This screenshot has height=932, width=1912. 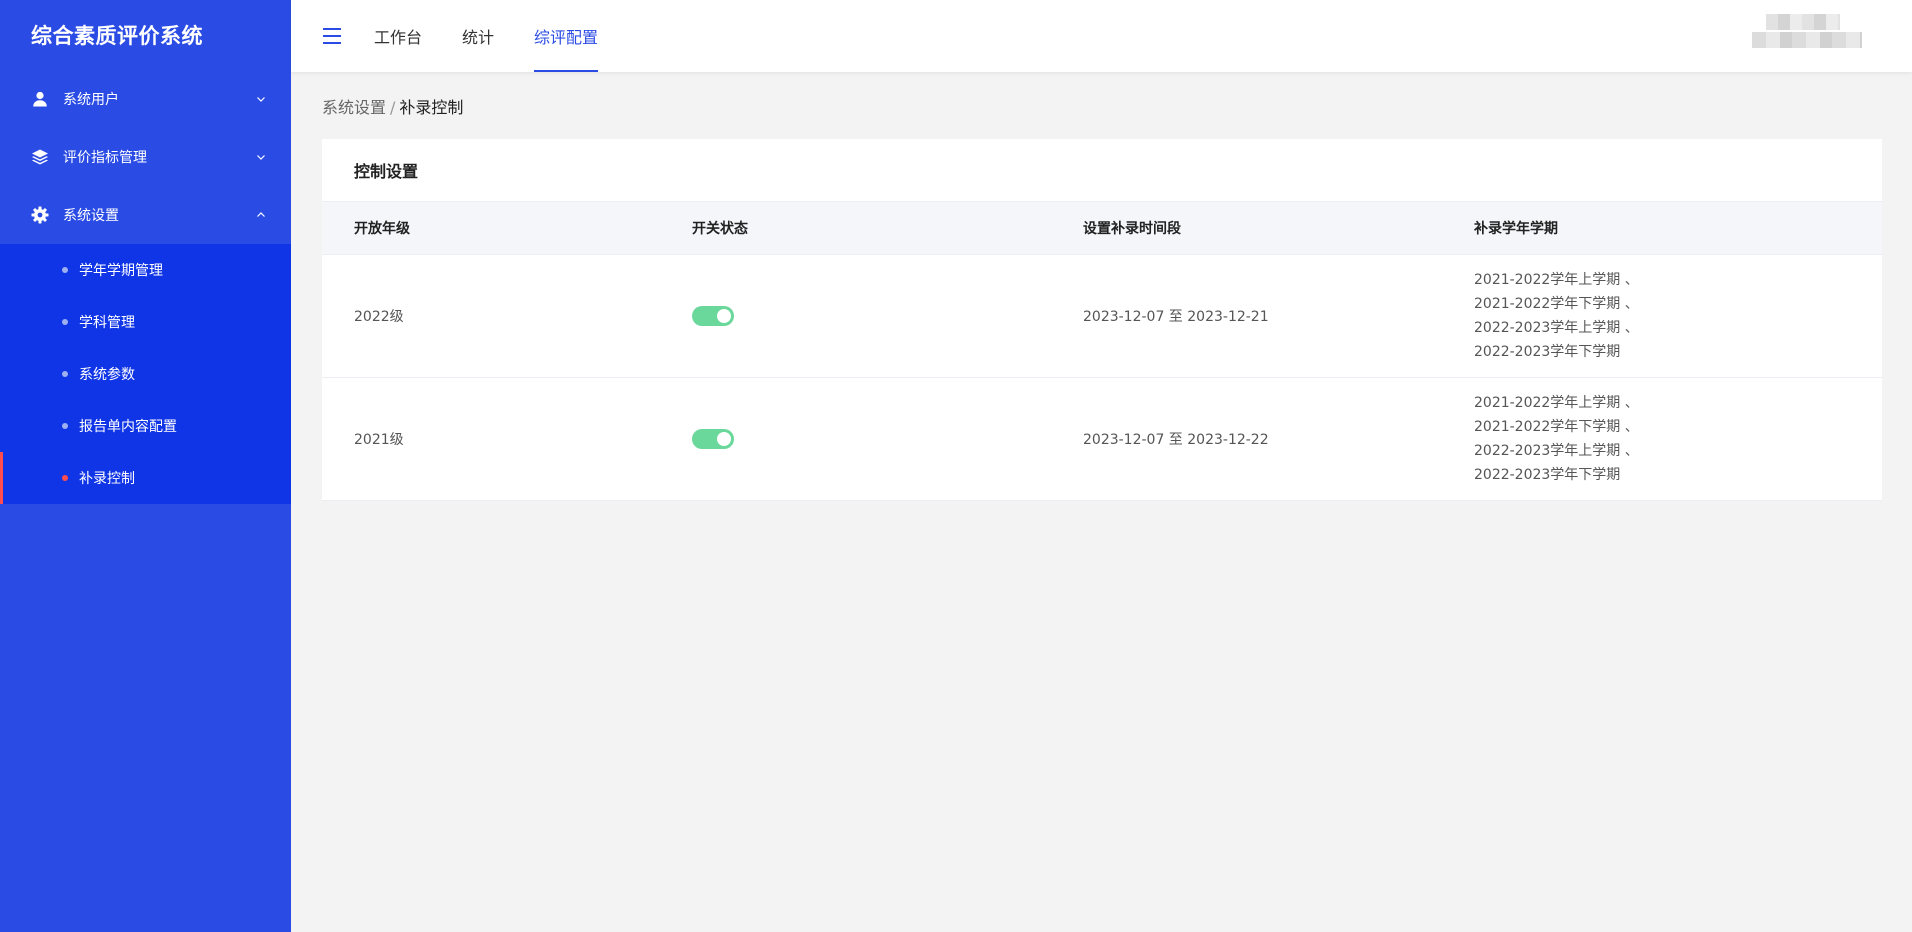 I want to click on tab-evaluation-config: 综评配置, so click(x=566, y=36).